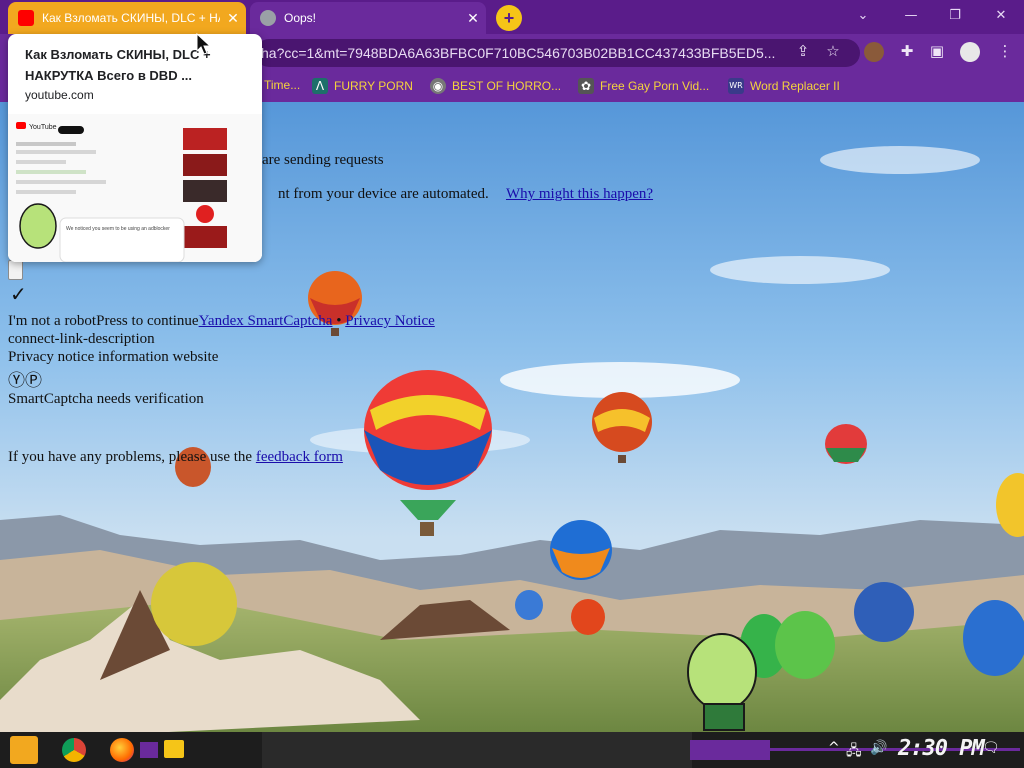 Image resolution: width=1024 pixels, height=768 pixels. I want to click on checkmark-icon: ✓, so click(18, 294).